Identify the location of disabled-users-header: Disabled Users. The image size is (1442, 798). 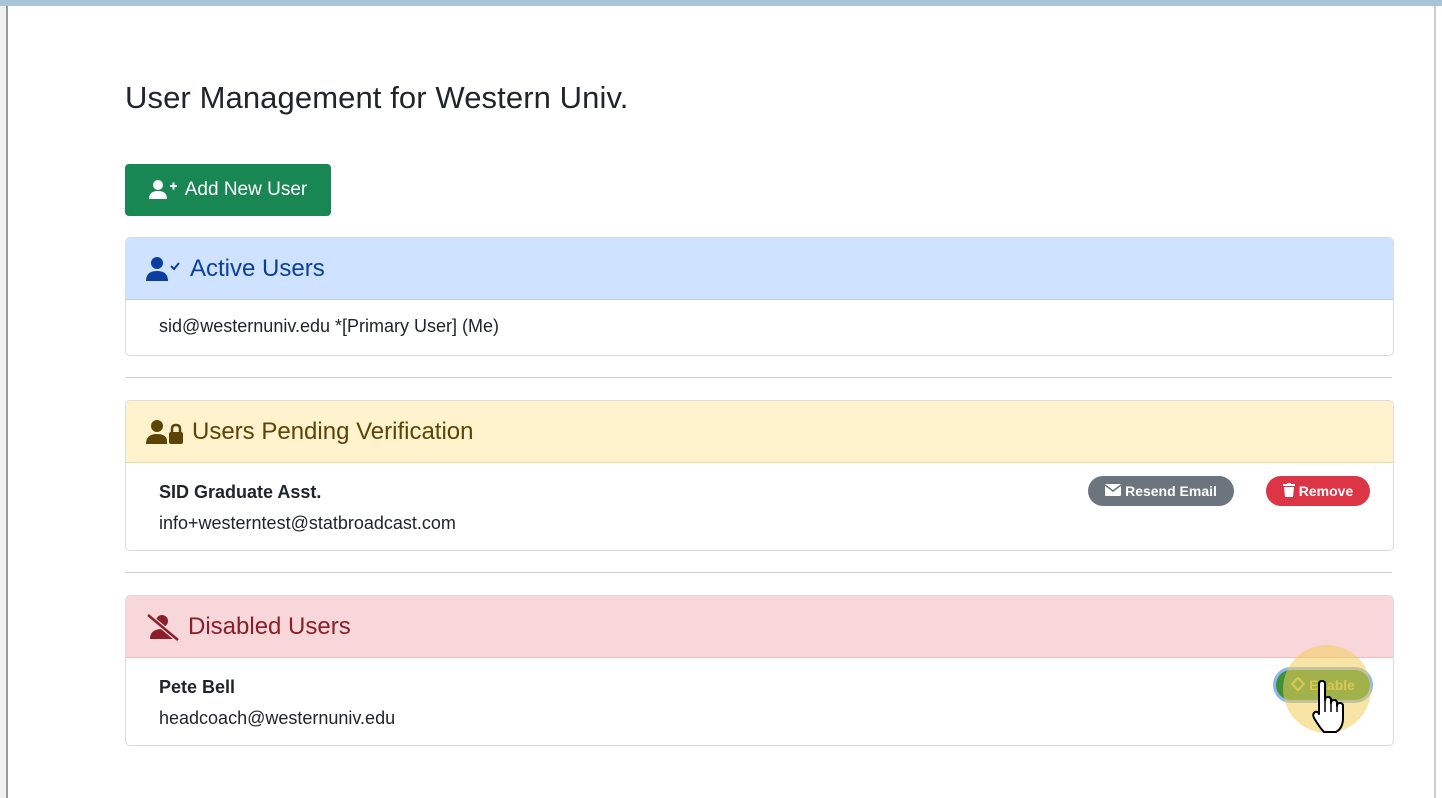
(759, 627).